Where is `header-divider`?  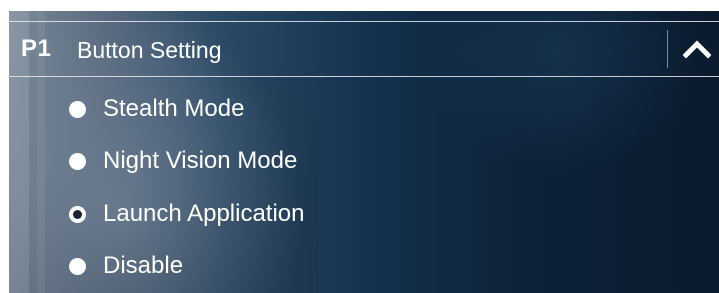 header-divider is located at coordinates (364, 76).